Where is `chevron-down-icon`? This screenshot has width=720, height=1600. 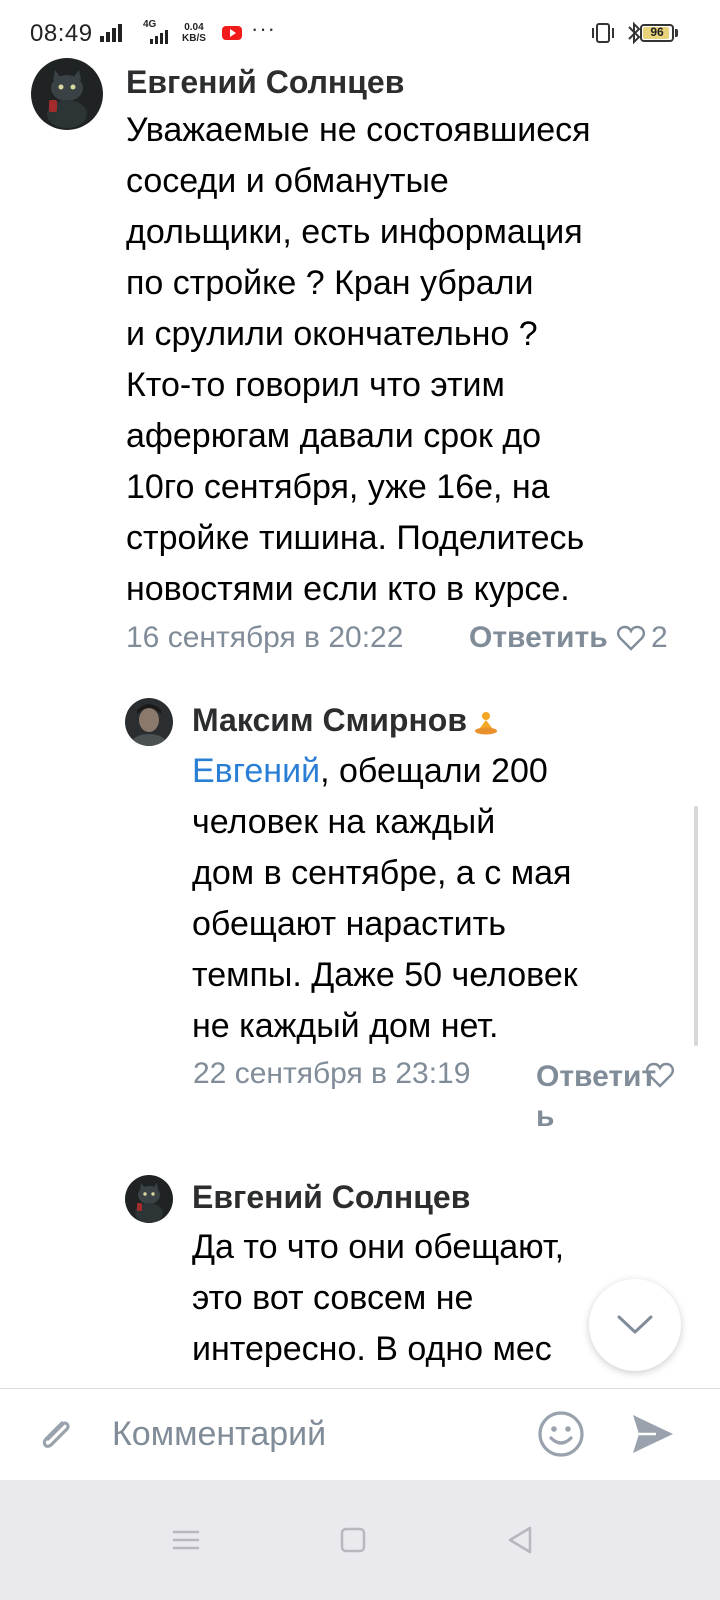 chevron-down-icon is located at coordinates (635, 1324).